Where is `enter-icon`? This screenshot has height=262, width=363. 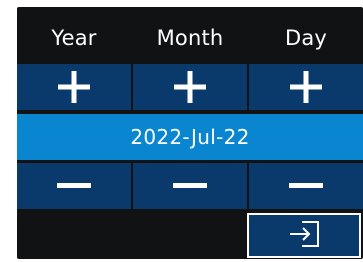
enter-icon is located at coordinates (304, 236).